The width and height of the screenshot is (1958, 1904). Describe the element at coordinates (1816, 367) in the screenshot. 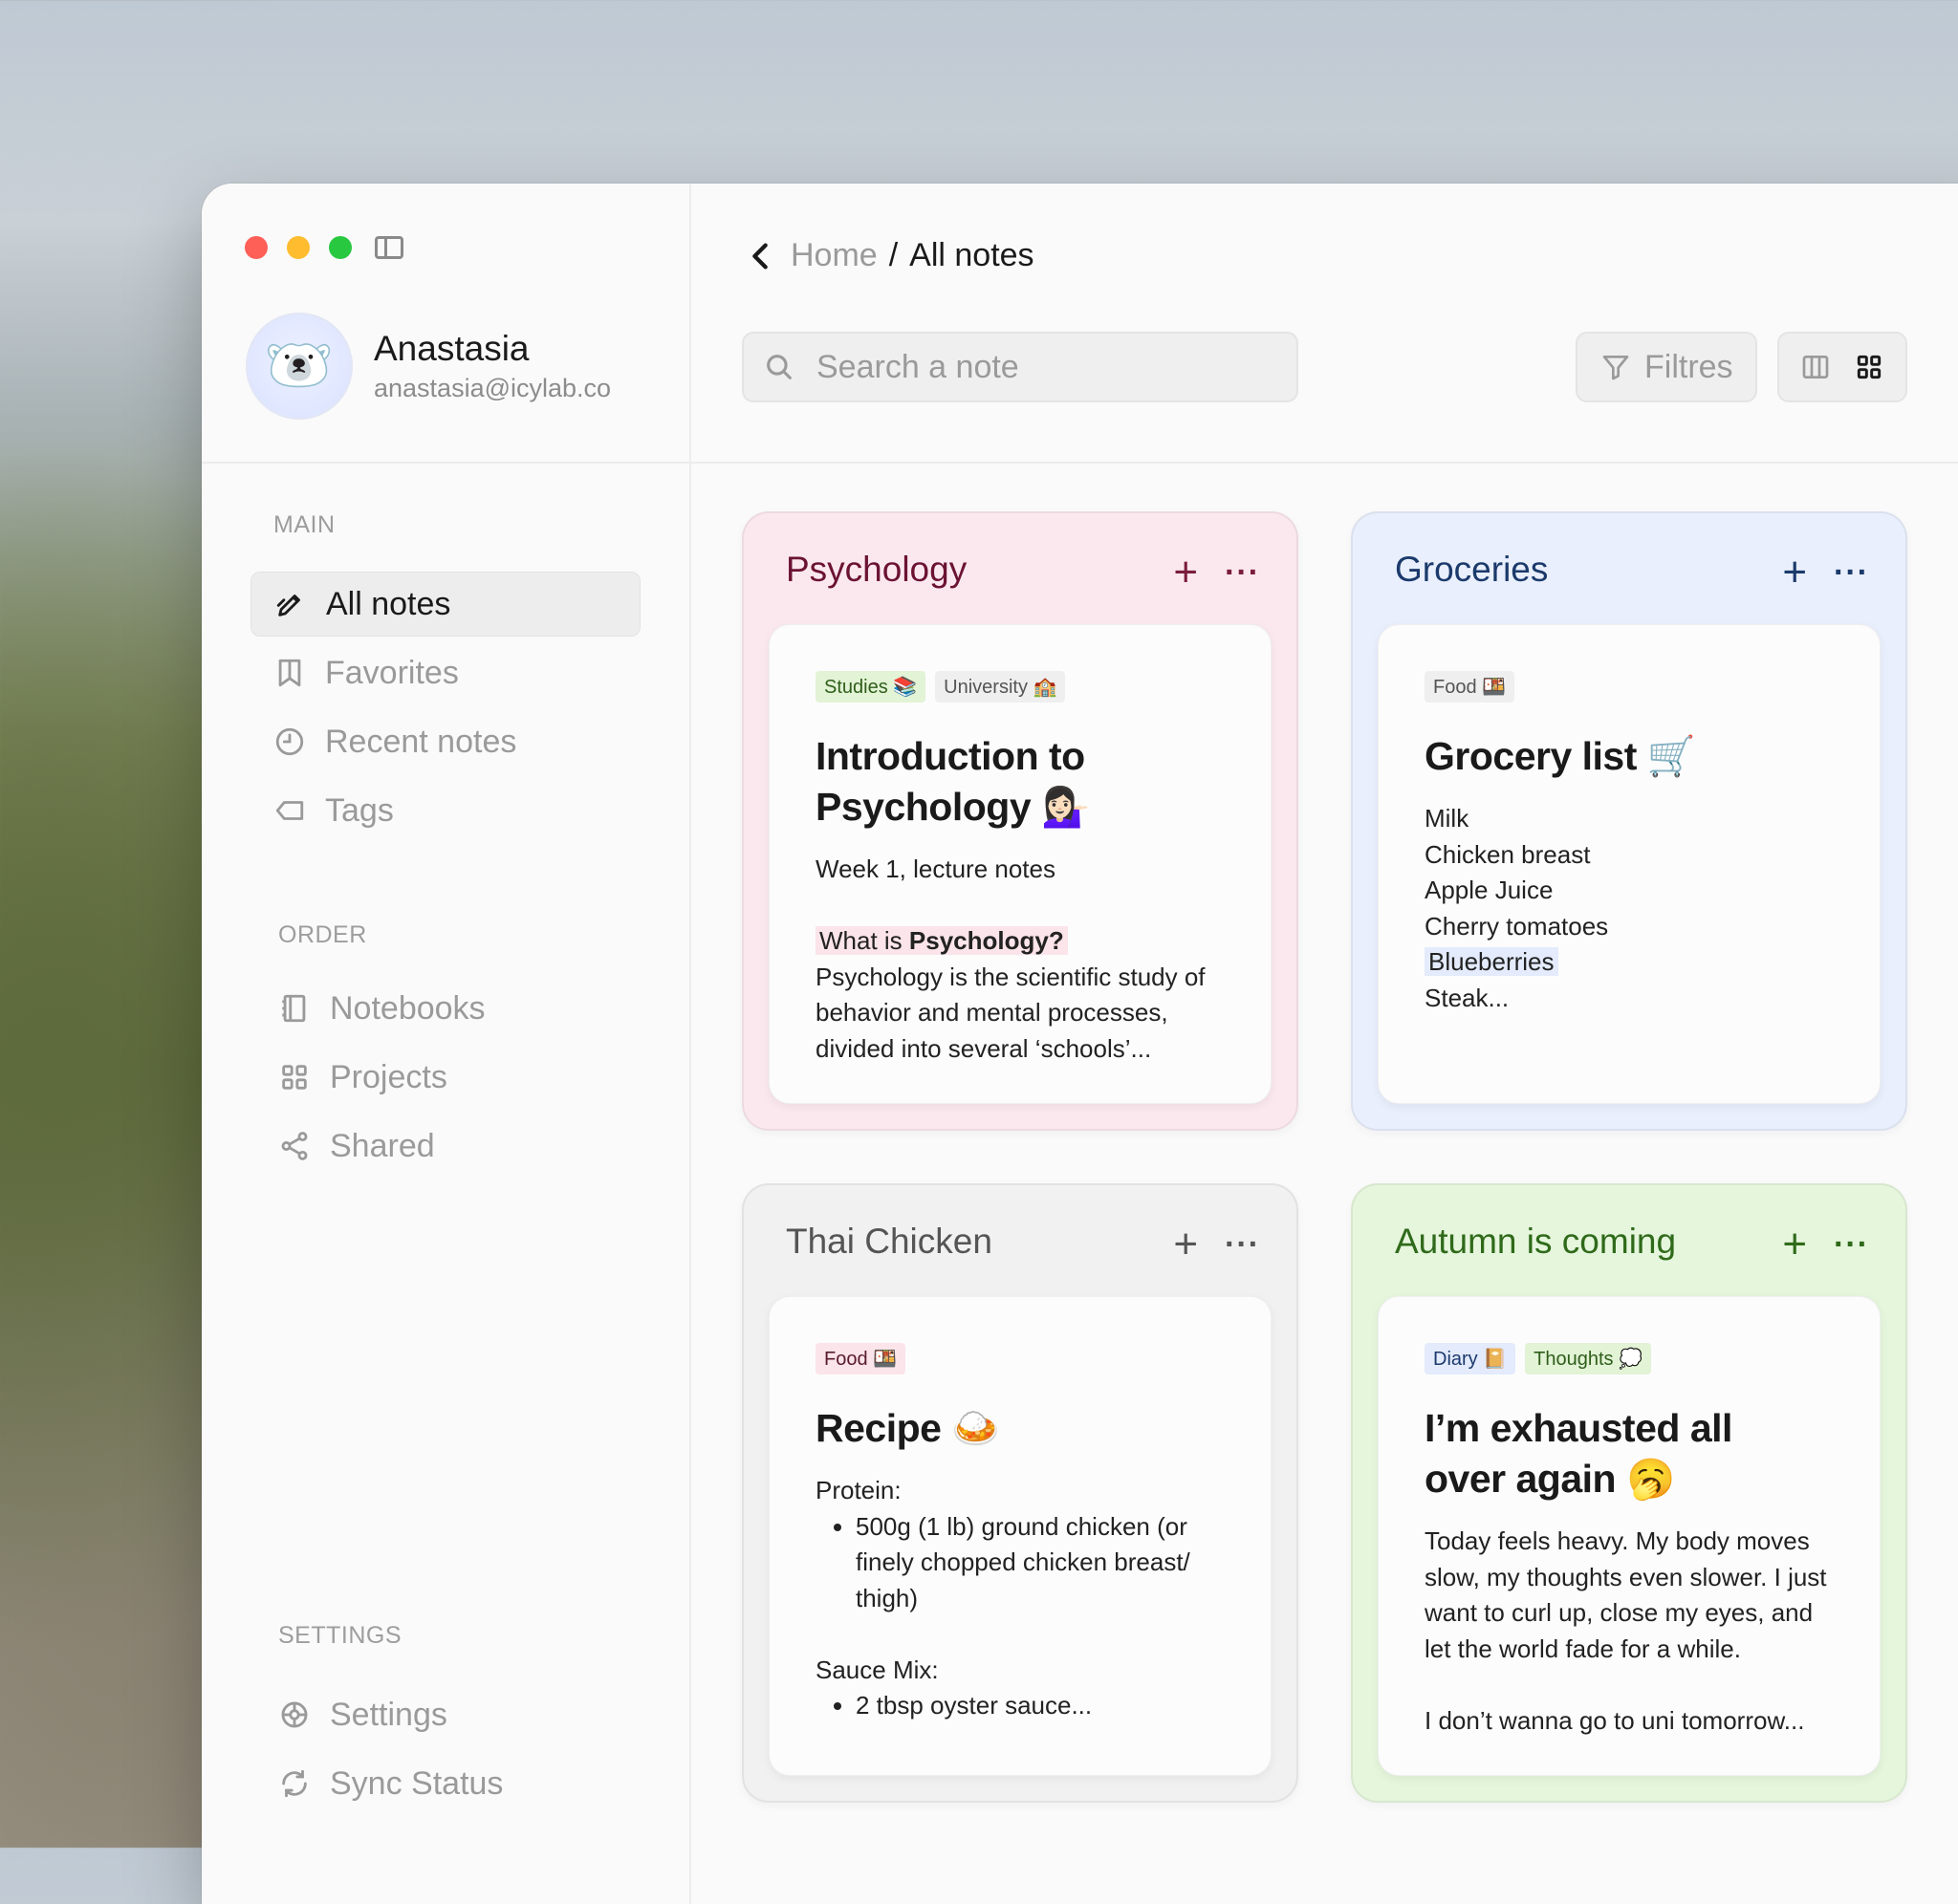

I see `columns-view-icon` at that location.